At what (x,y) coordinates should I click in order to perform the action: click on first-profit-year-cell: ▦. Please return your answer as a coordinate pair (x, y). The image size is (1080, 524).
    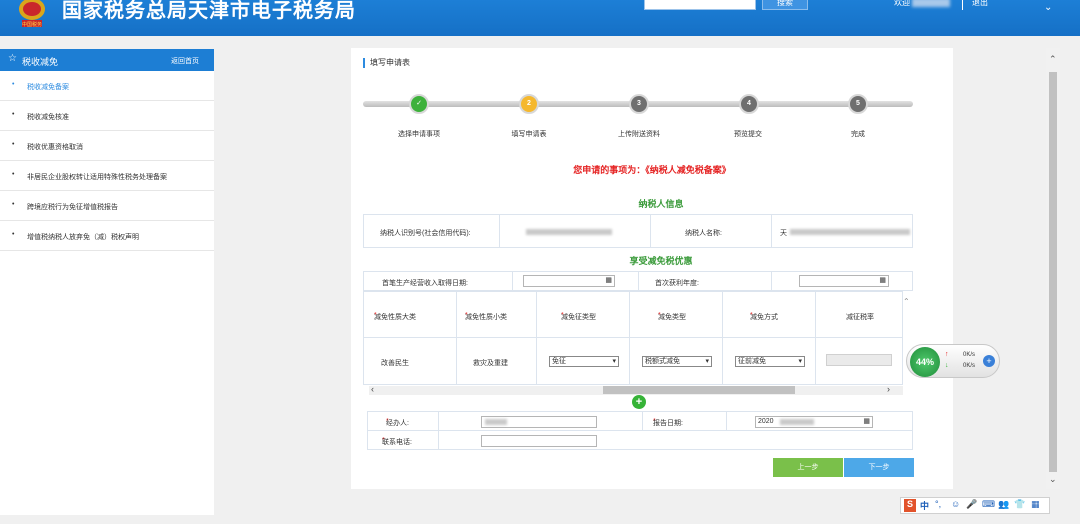
    Looking at the image, I should click on (842, 281).